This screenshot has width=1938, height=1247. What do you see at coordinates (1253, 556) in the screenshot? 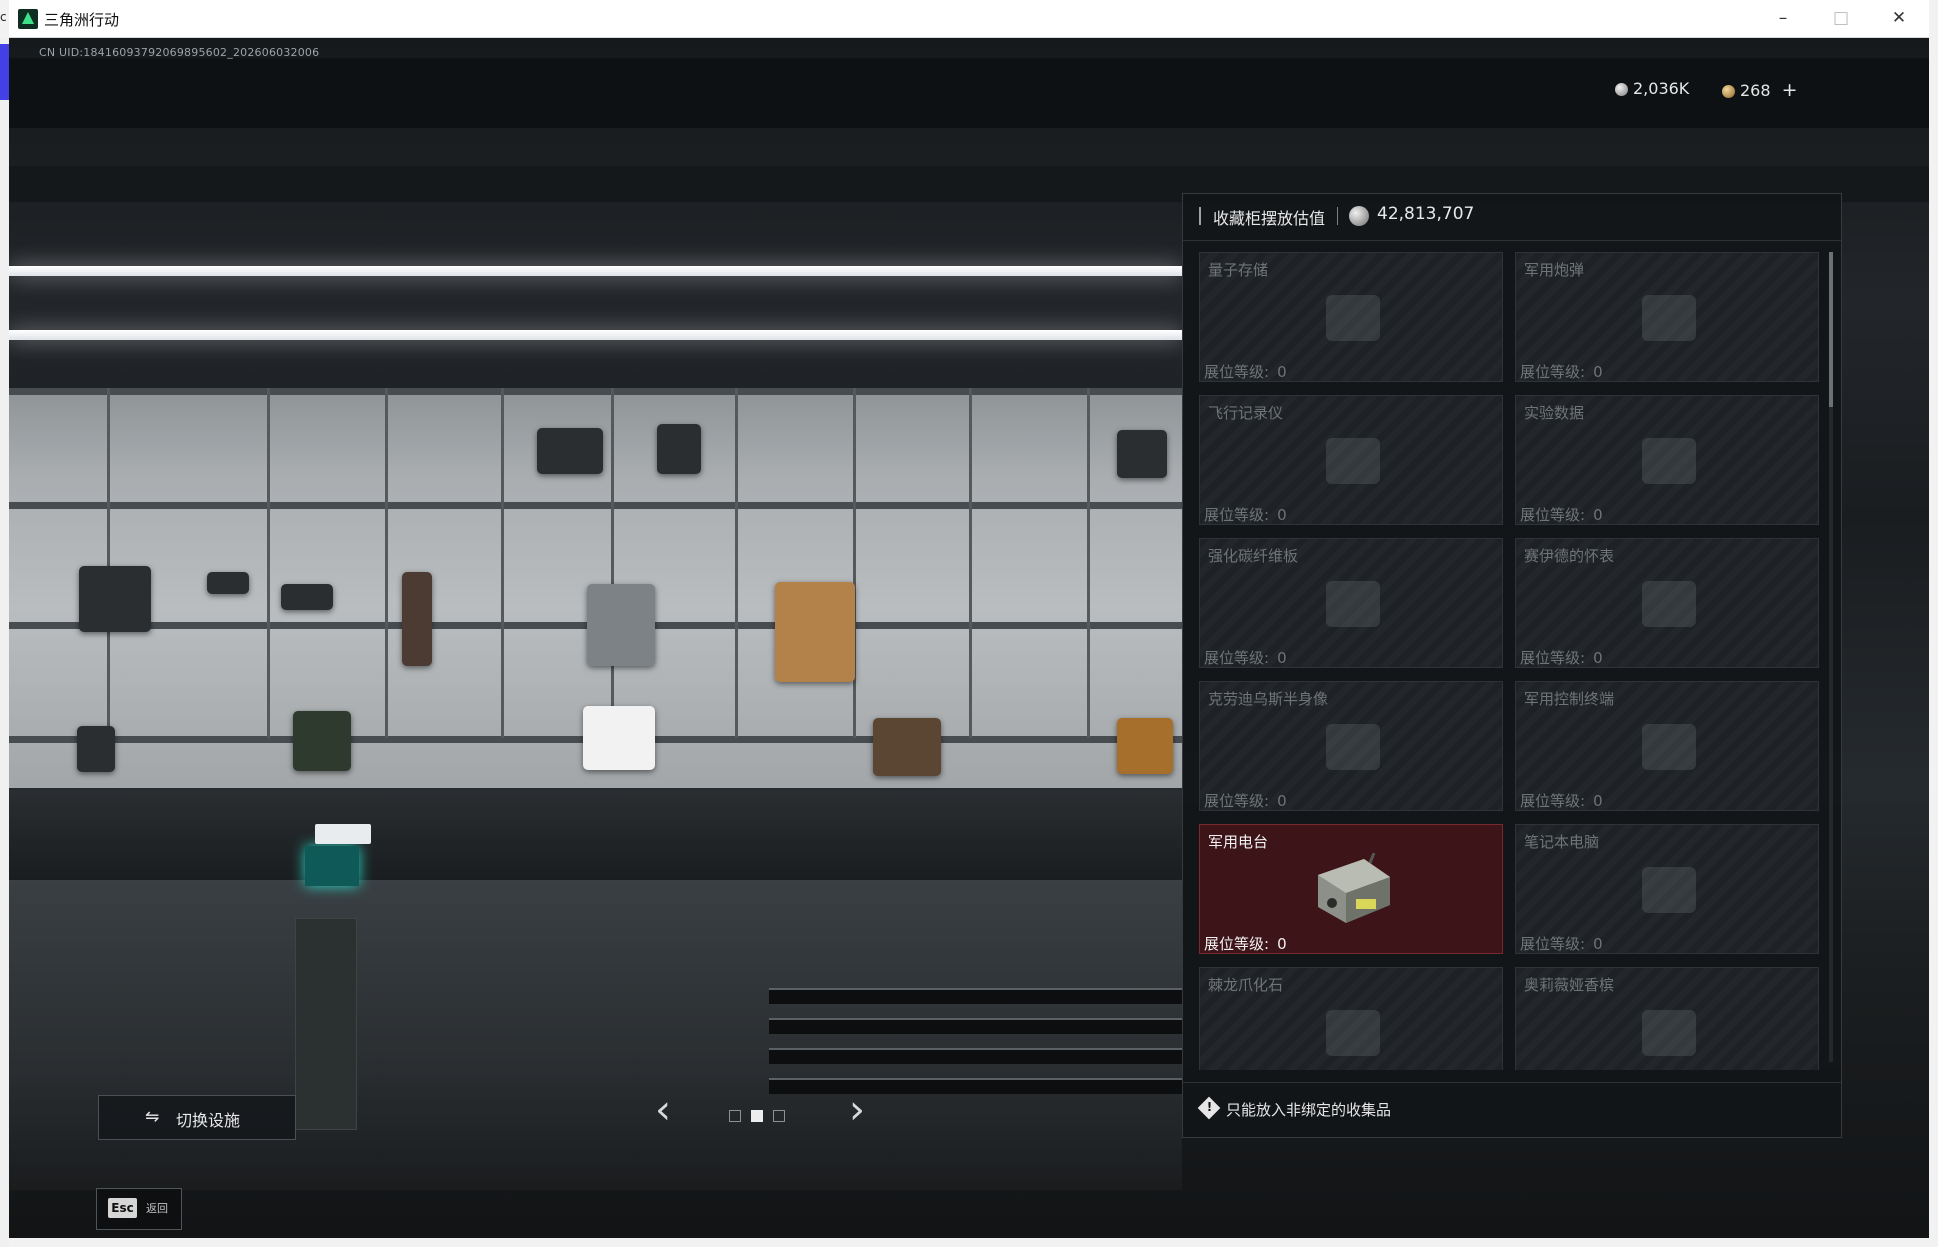
I see `slot-name: 强化碳纤维板` at bounding box center [1253, 556].